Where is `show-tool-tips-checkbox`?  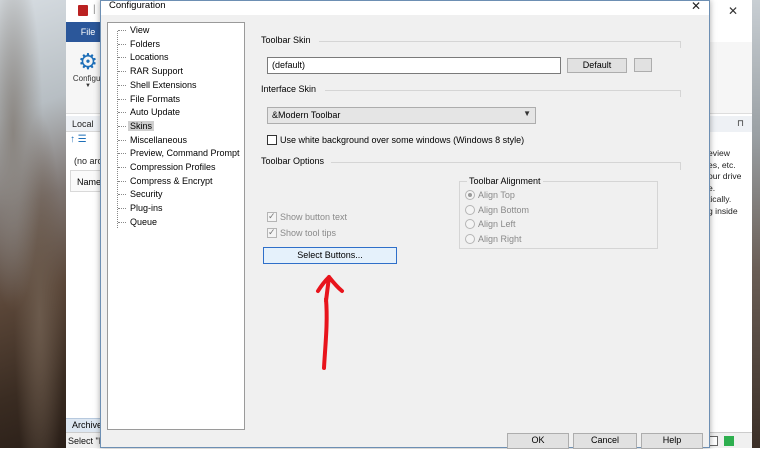 show-tool-tips-checkbox is located at coordinates (272, 232).